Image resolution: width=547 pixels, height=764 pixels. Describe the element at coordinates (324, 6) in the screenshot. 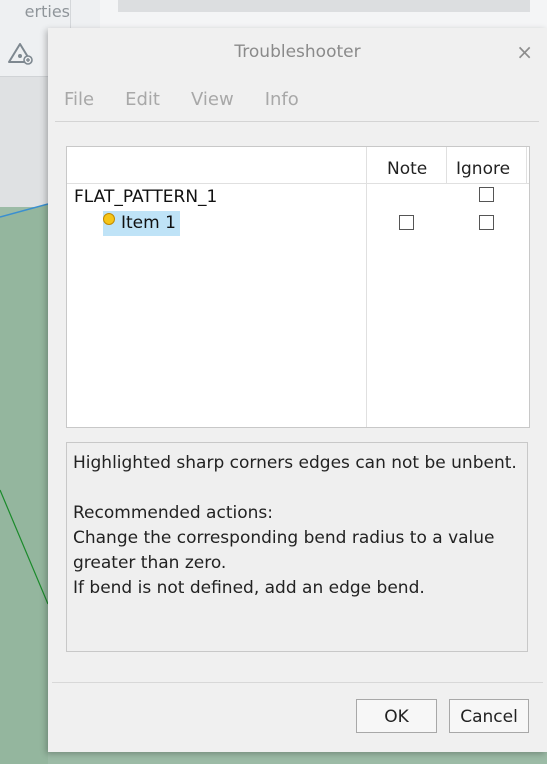

I see `background-bar` at that location.